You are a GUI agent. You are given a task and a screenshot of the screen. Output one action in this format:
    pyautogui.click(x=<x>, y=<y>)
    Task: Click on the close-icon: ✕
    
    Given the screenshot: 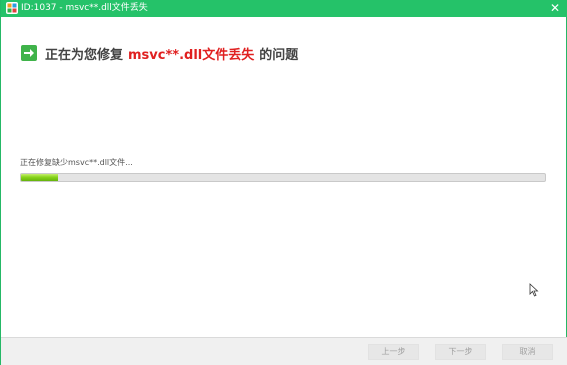 What is the action you would take?
    pyautogui.click(x=555, y=8)
    